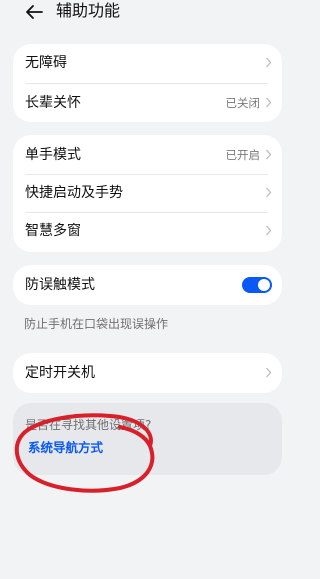 This screenshot has height=579, width=320. What do you see at coordinates (147, 231) in the screenshot?
I see `row-multi-window: 智慧多窗` at bounding box center [147, 231].